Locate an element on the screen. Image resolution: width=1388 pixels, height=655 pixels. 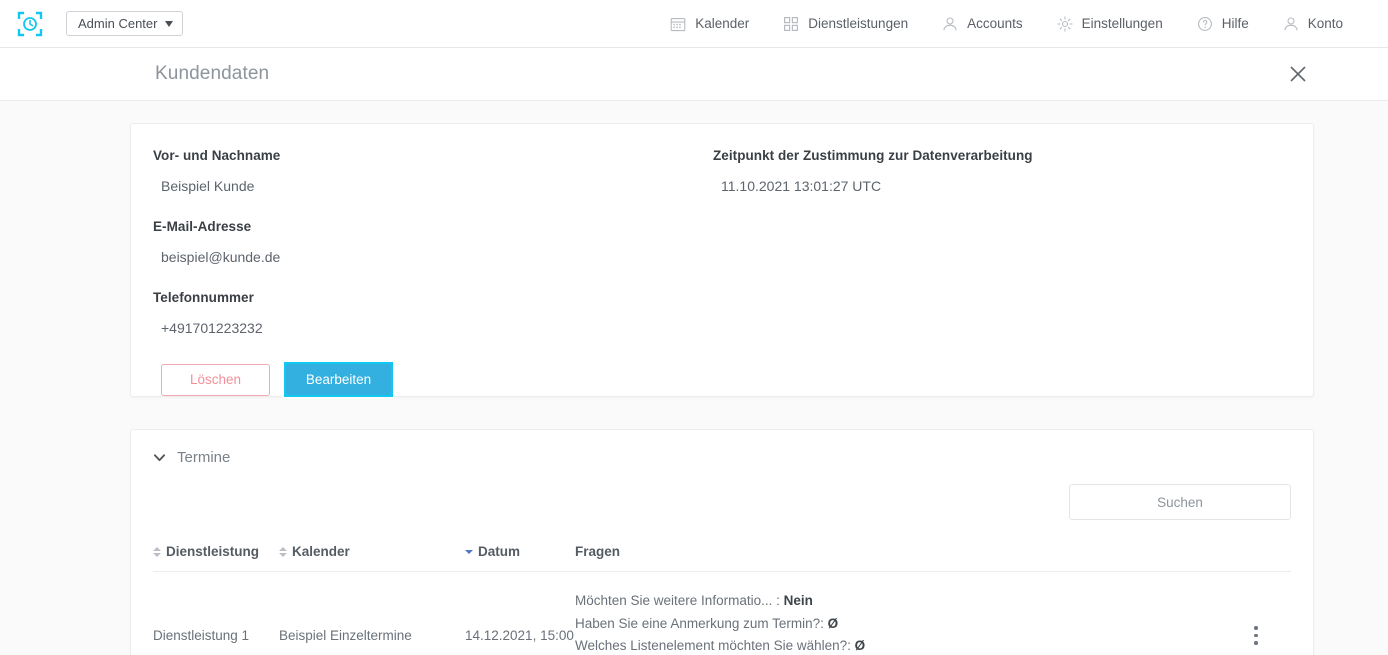
answer-text: Nein is located at coordinates (798, 600).